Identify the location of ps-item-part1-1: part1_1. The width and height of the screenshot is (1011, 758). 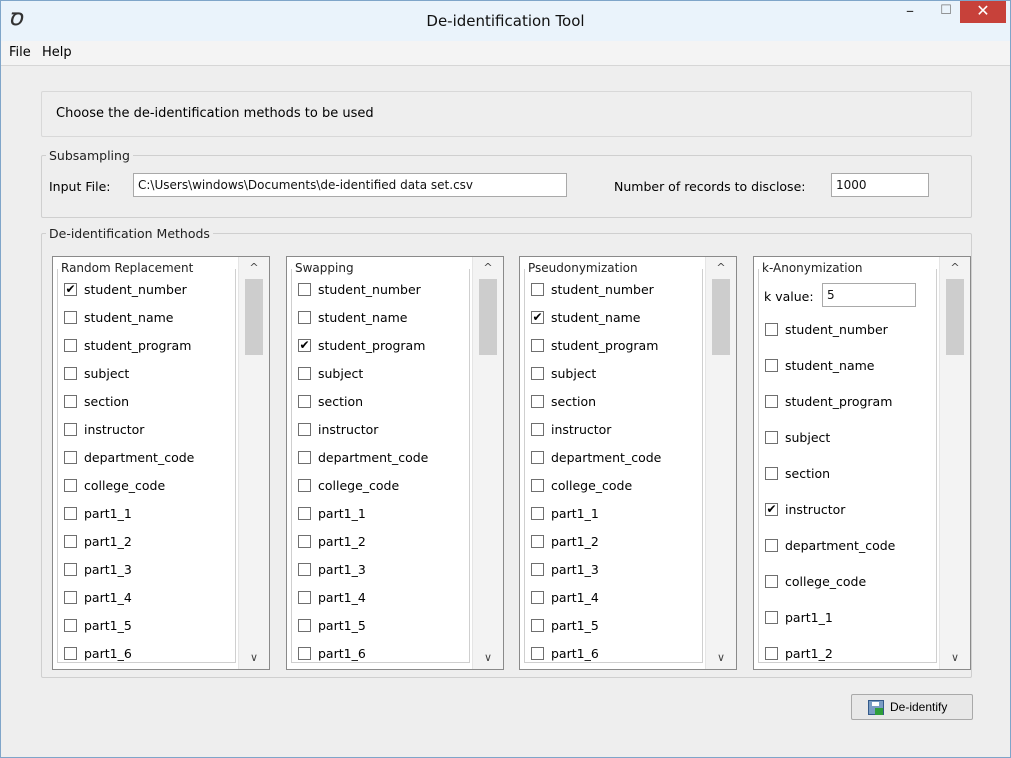
(614, 515).